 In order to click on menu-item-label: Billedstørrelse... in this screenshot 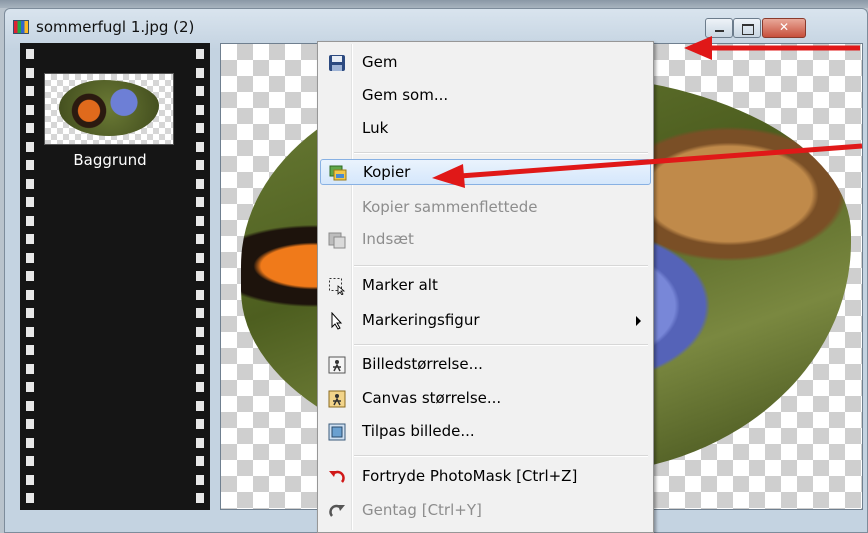, I will do `click(422, 364)`.